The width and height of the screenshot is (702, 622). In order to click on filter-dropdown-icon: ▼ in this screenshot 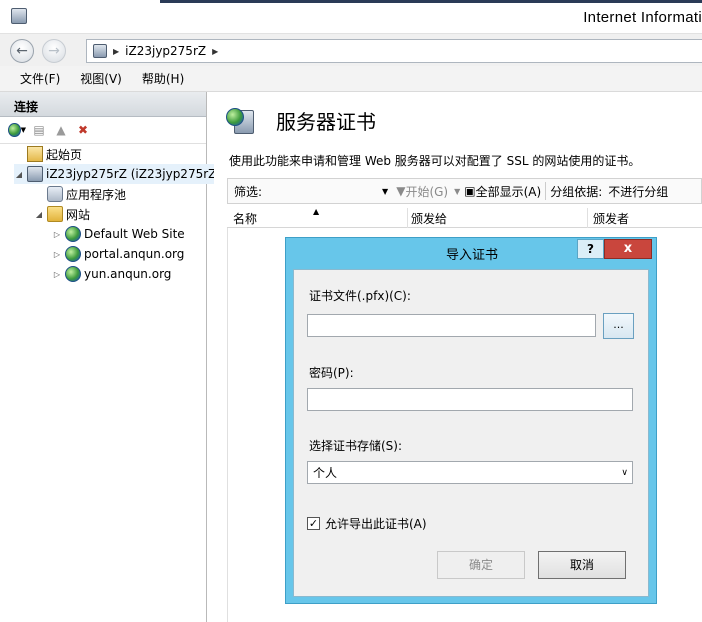, I will do `click(385, 191)`.